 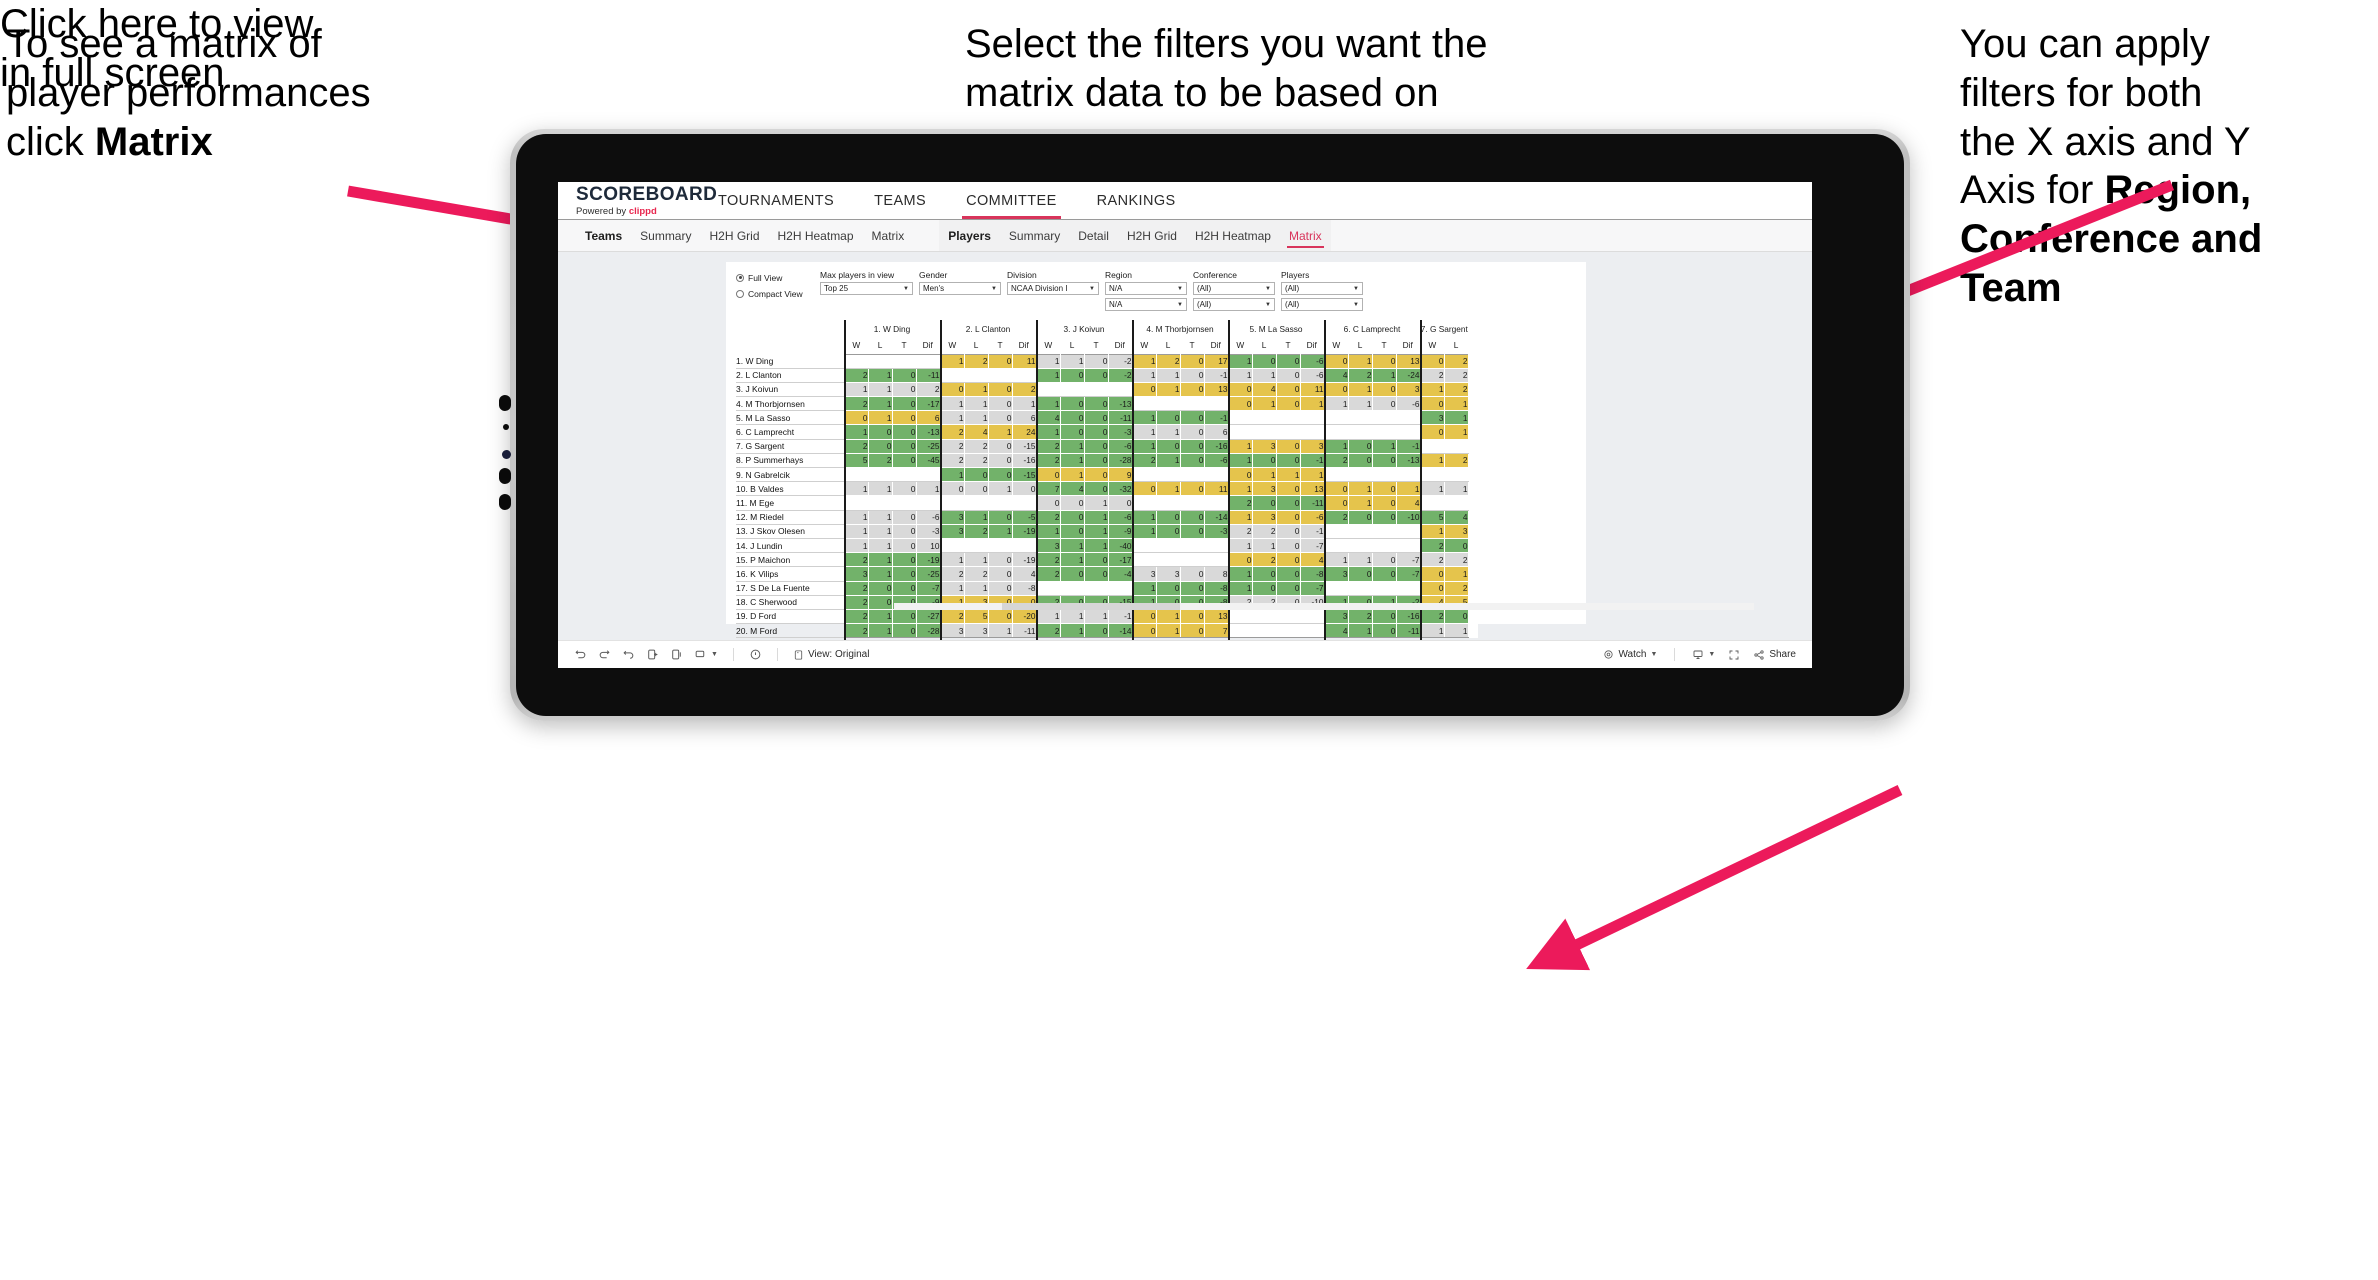 I want to click on matrix-cell: -19, so click(x=928, y=560).